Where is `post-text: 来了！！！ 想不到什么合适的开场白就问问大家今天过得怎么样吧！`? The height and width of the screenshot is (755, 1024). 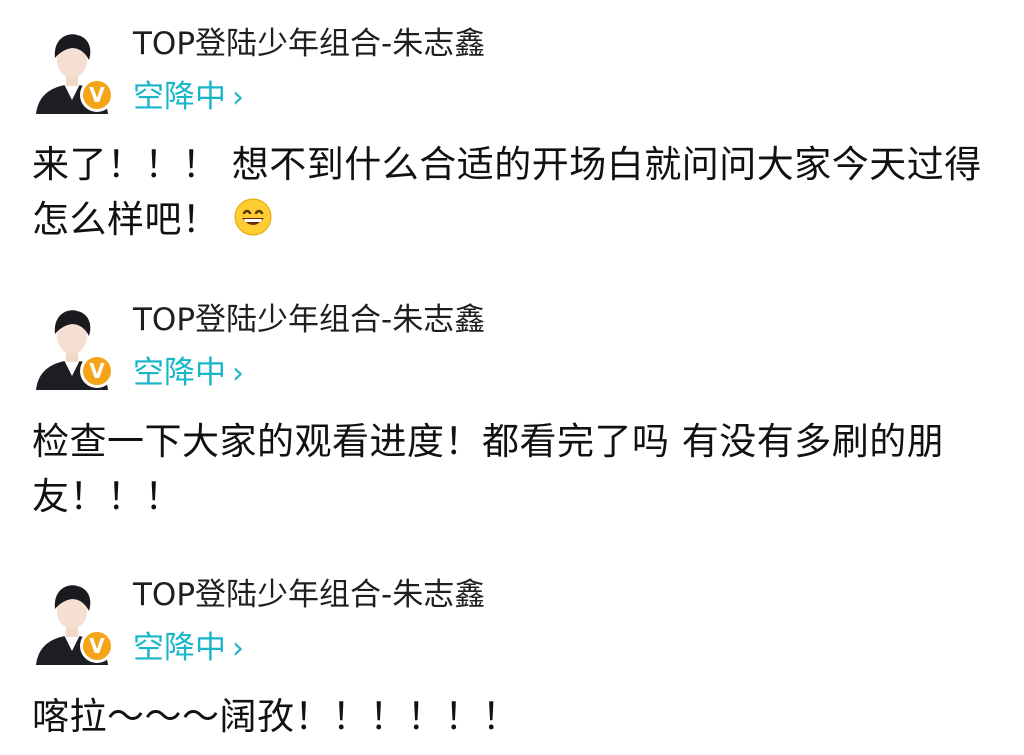 post-text: 来了！！！ 想不到什么合适的开场白就问问大家今天过得怎么样吧！ is located at coordinates (512, 194).